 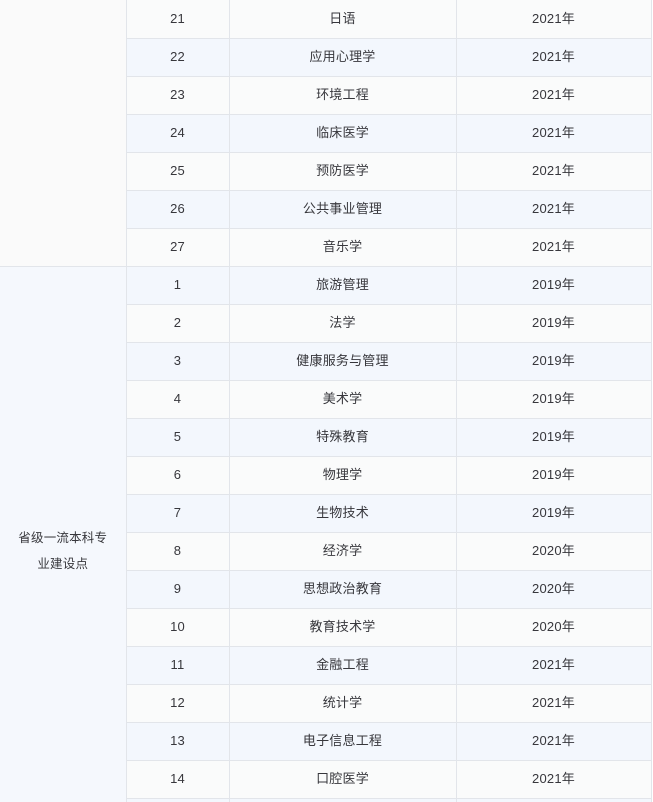 What do you see at coordinates (343, 323) in the screenshot?
I see `major-name-cell: 法学` at bounding box center [343, 323].